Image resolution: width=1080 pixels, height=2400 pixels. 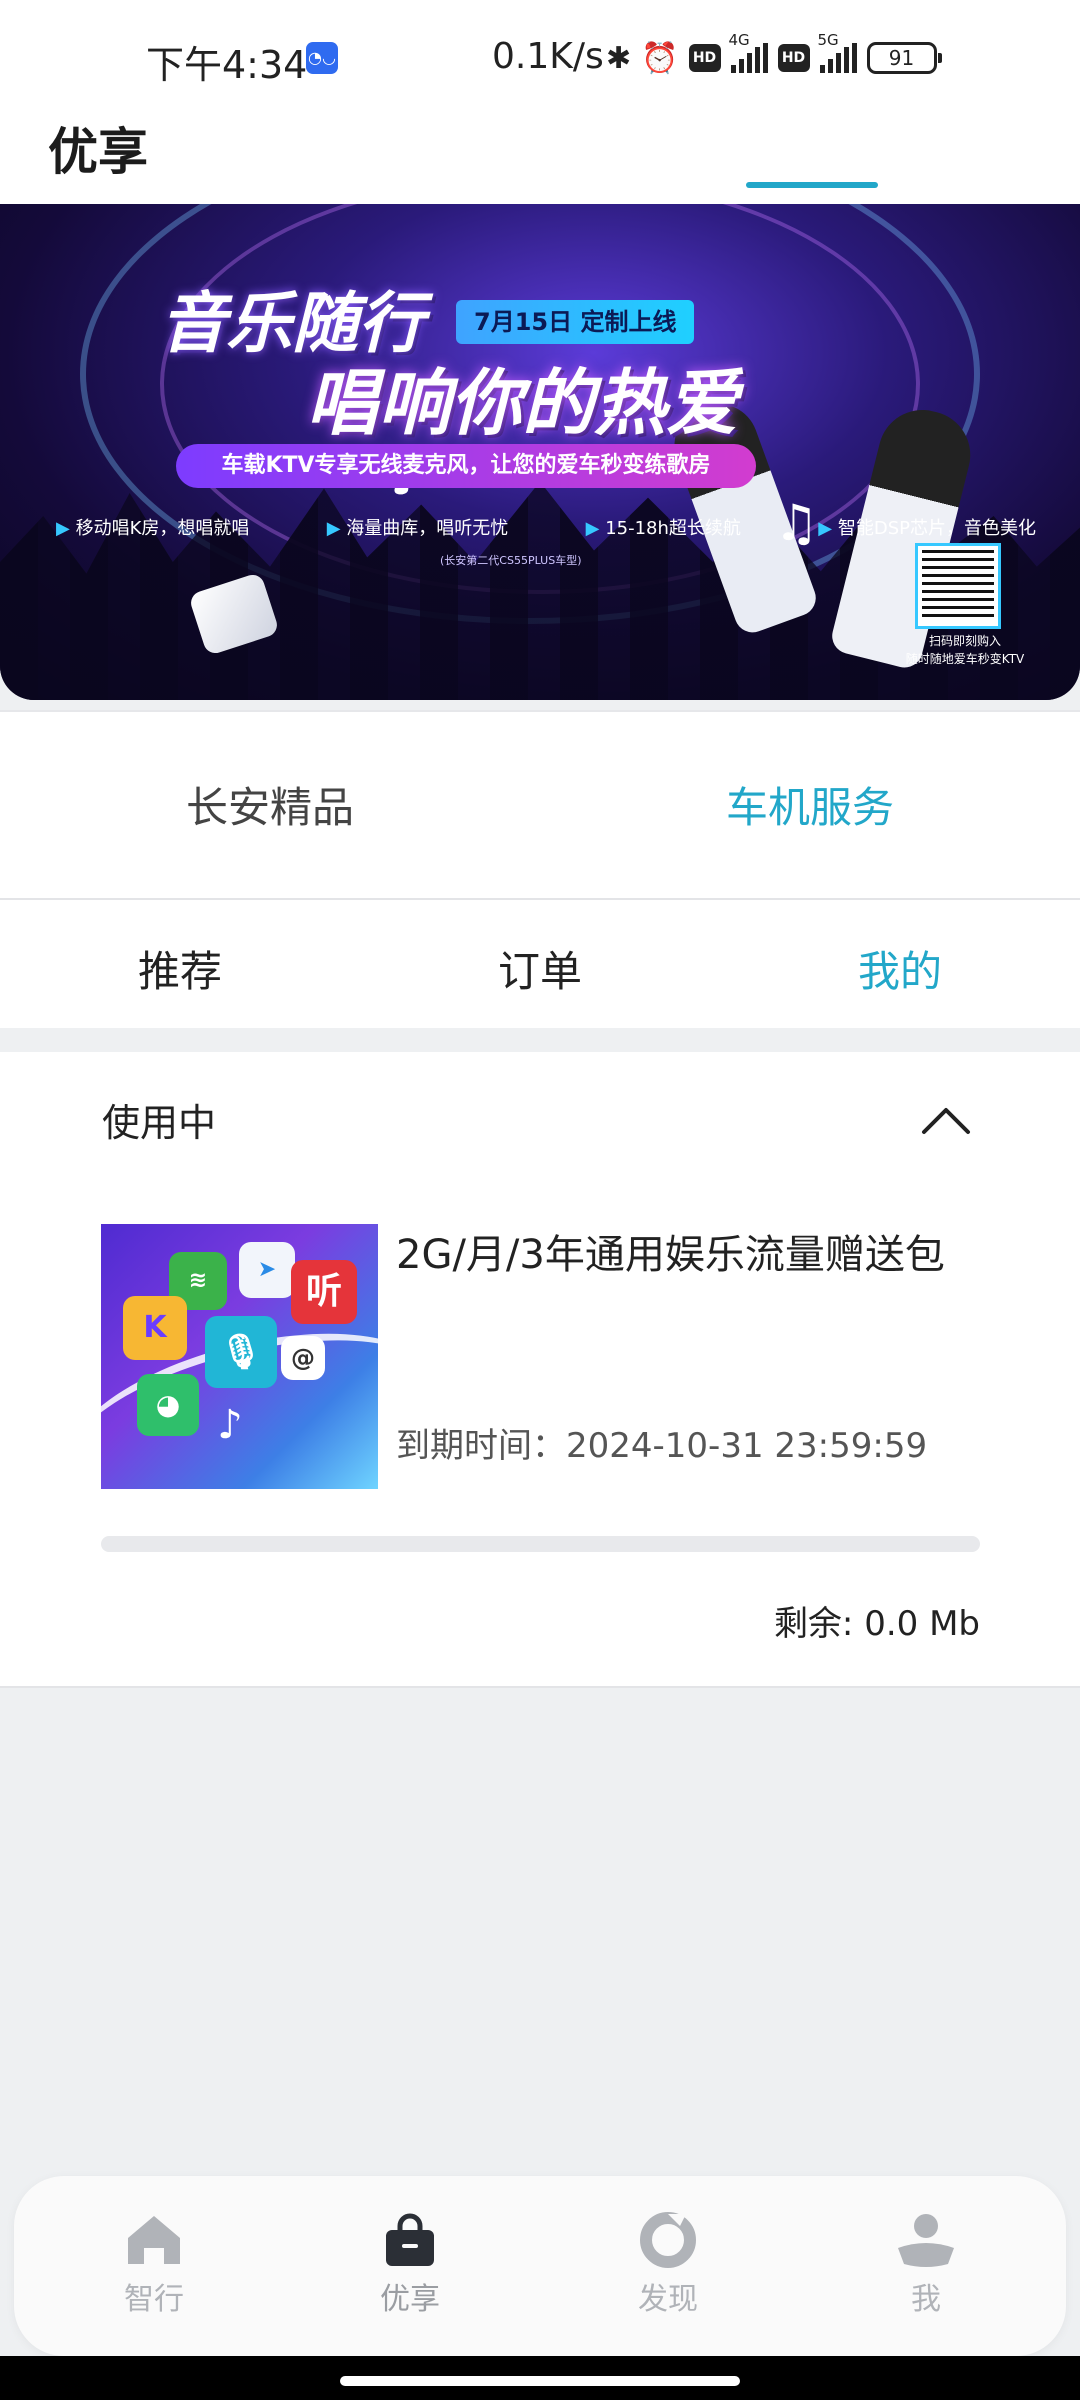 I want to click on person-icon, so click(x=926, y=2240).